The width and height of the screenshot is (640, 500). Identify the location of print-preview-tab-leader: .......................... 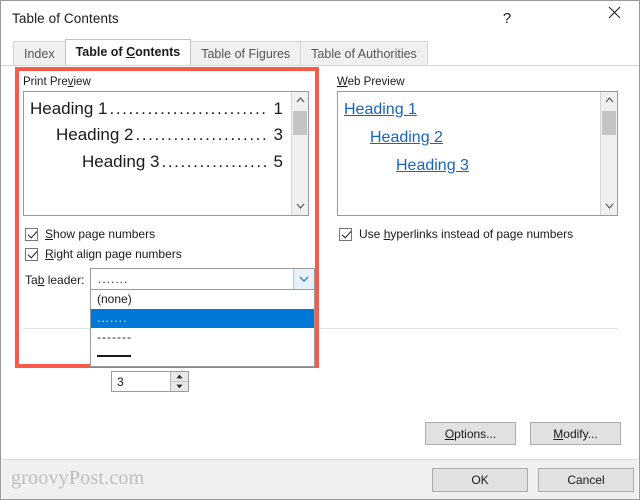
(215, 161).